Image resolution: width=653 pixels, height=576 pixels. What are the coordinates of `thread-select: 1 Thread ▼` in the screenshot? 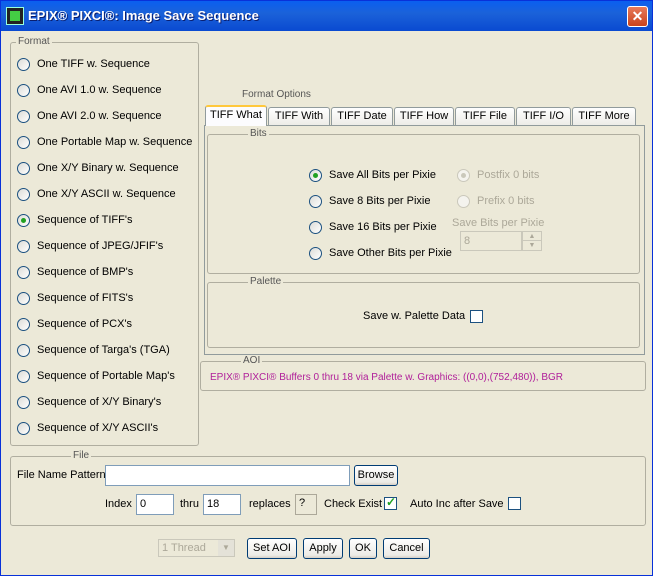 It's located at (196, 548).